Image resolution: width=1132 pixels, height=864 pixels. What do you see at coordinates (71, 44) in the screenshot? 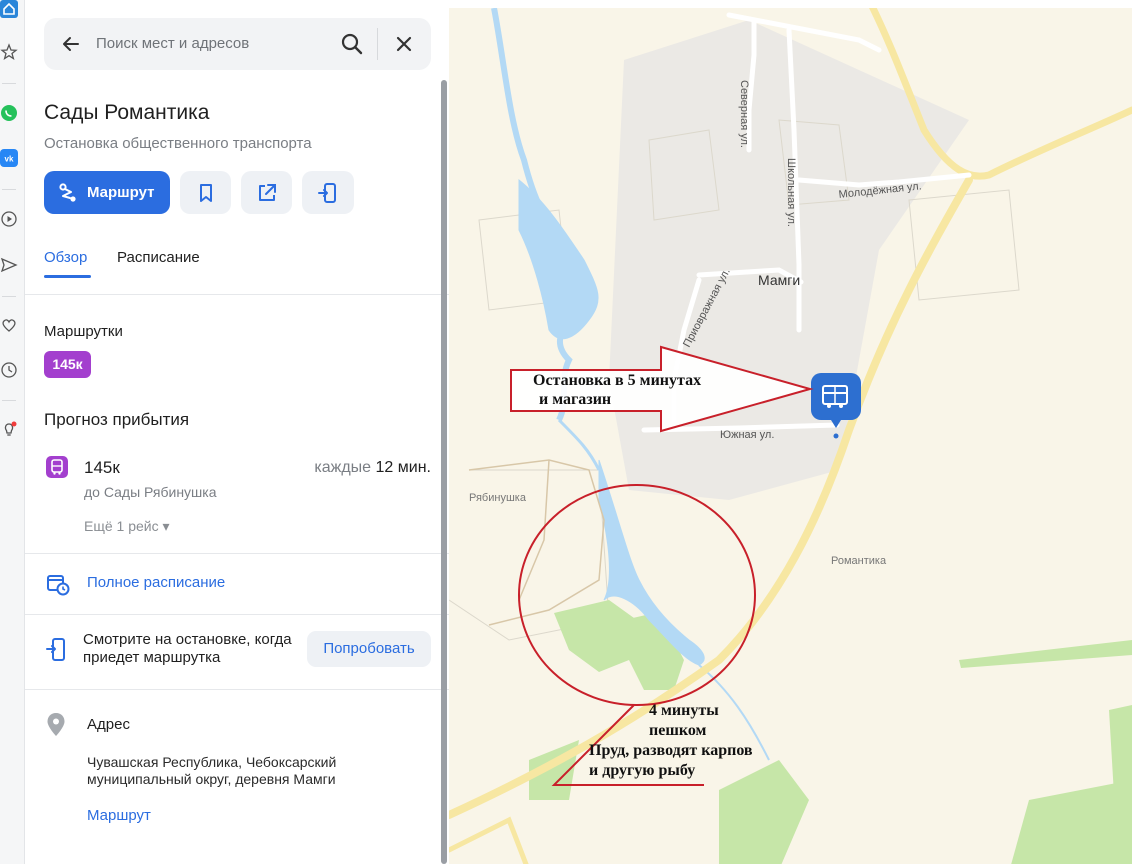
I see `back-arrow-icon` at bounding box center [71, 44].